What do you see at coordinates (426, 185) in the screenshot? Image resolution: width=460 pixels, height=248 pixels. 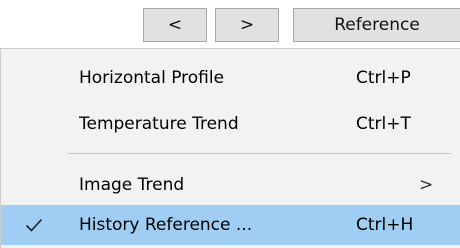 I see `submenu-arrow-icon: >` at bounding box center [426, 185].